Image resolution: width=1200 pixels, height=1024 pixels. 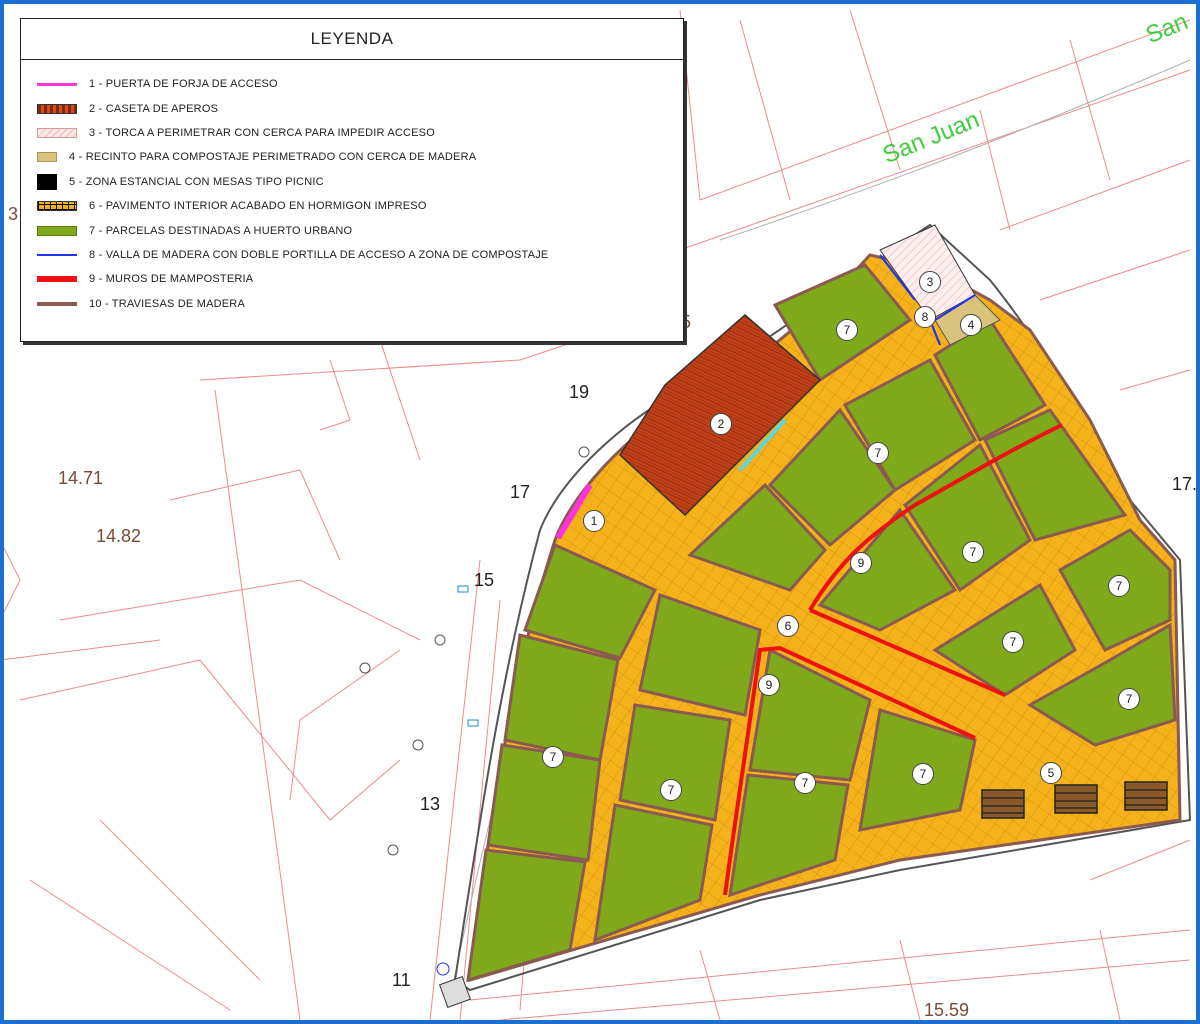 I want to click on legend-label: 9 - MUROS DE MAMPOSTERIA, so click(x=171, y=279).